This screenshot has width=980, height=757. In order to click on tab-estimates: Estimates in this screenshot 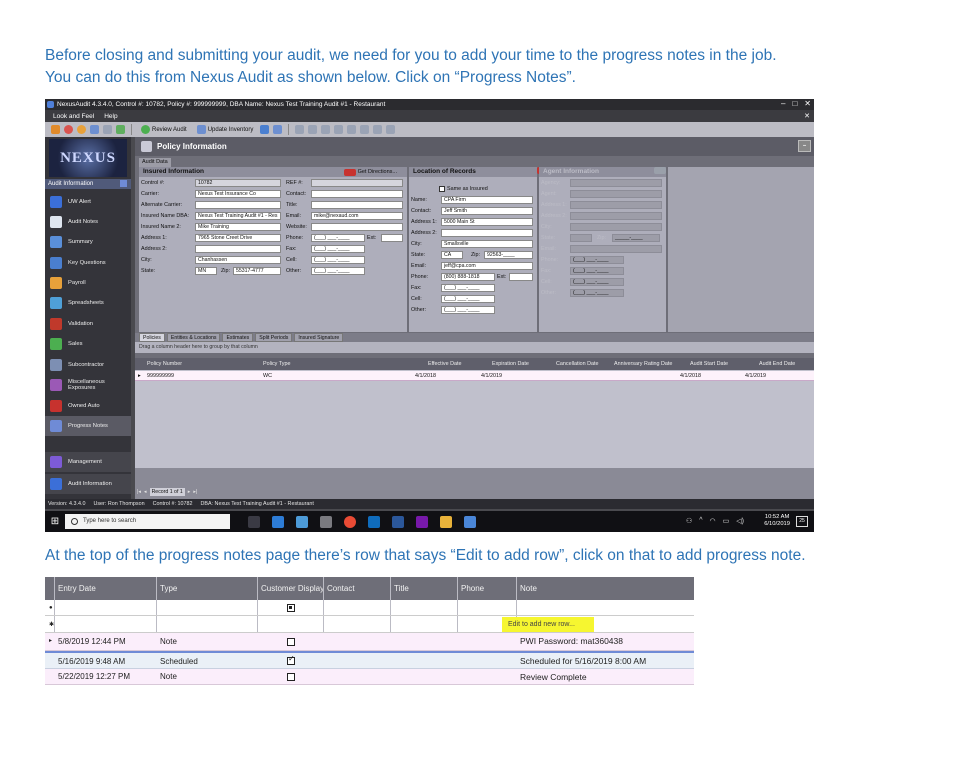, I will do `click(238, 337)`.